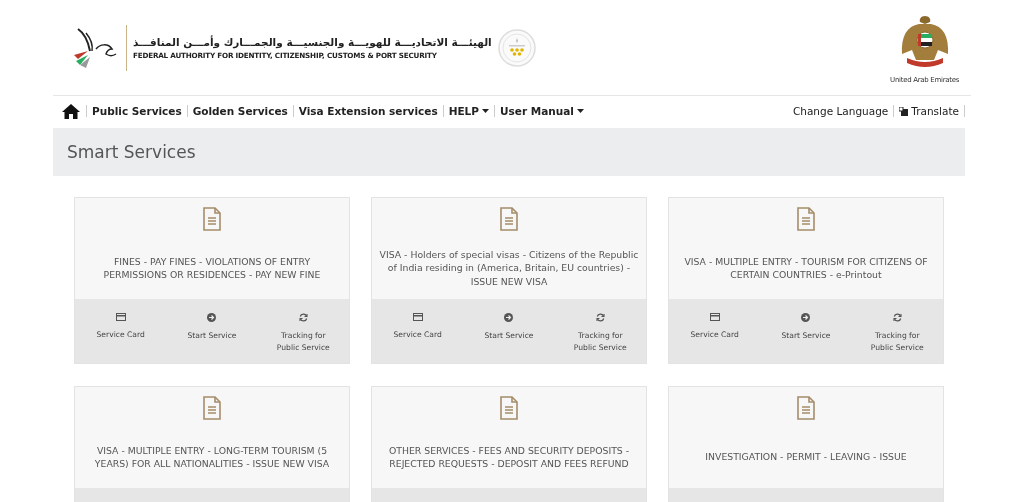 The width and height of the screenshot is (1024, 502). What do you see at coordinates (509, 268) in the screenshot?
I see `service-title: VISA - Holders of special visas - Citizens of the Republic of India residing in (America, Britain, EU countries) - ISSUE NEW VISA` at bounding box center [509, 268].